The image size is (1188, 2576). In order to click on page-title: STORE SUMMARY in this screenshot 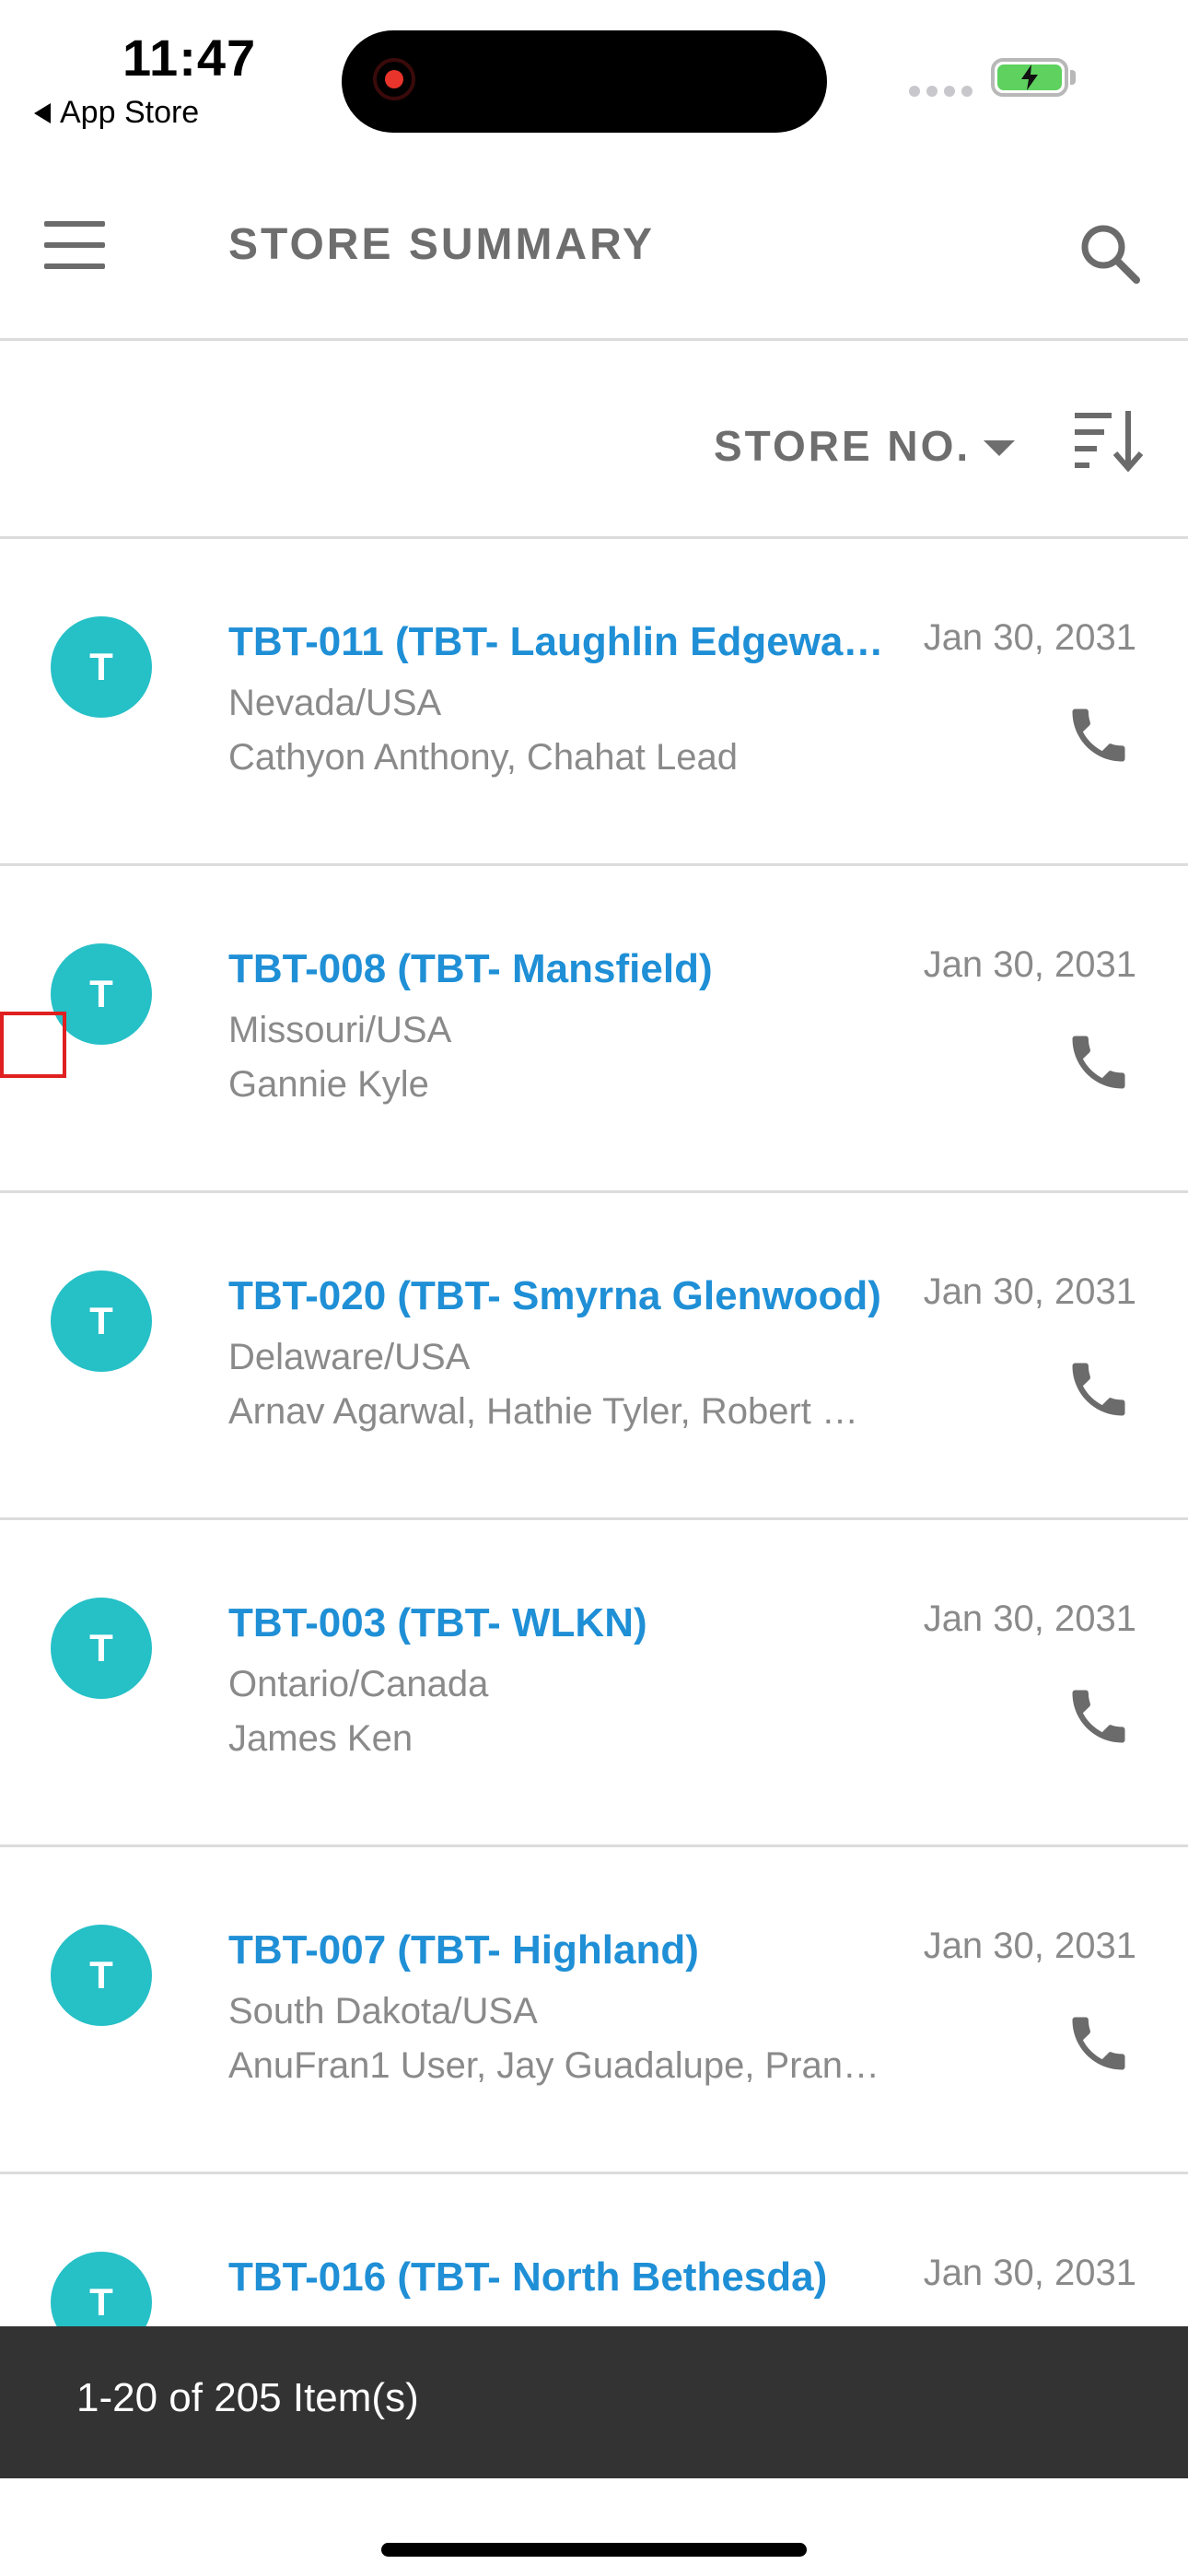, I will do `click(442, 245)`.